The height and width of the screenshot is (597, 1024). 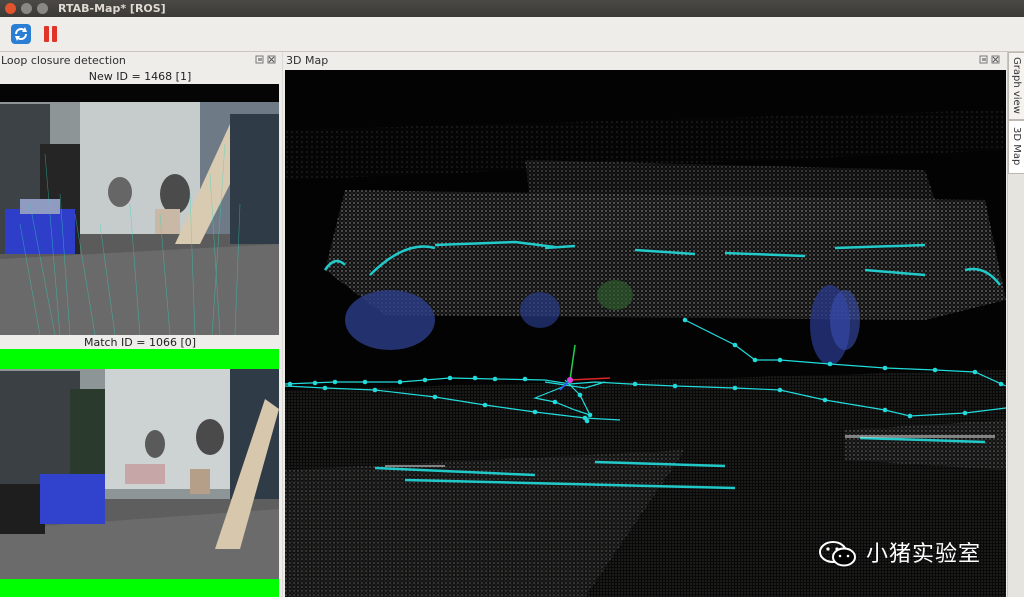 I want to click on new-image-view, so click(x=139, y=209).